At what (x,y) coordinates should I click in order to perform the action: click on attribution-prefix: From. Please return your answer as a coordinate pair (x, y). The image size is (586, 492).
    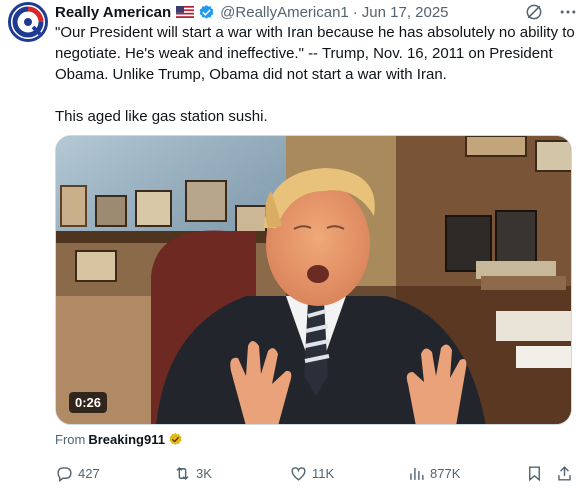
    Looking at the image, I should click on (70, 439).